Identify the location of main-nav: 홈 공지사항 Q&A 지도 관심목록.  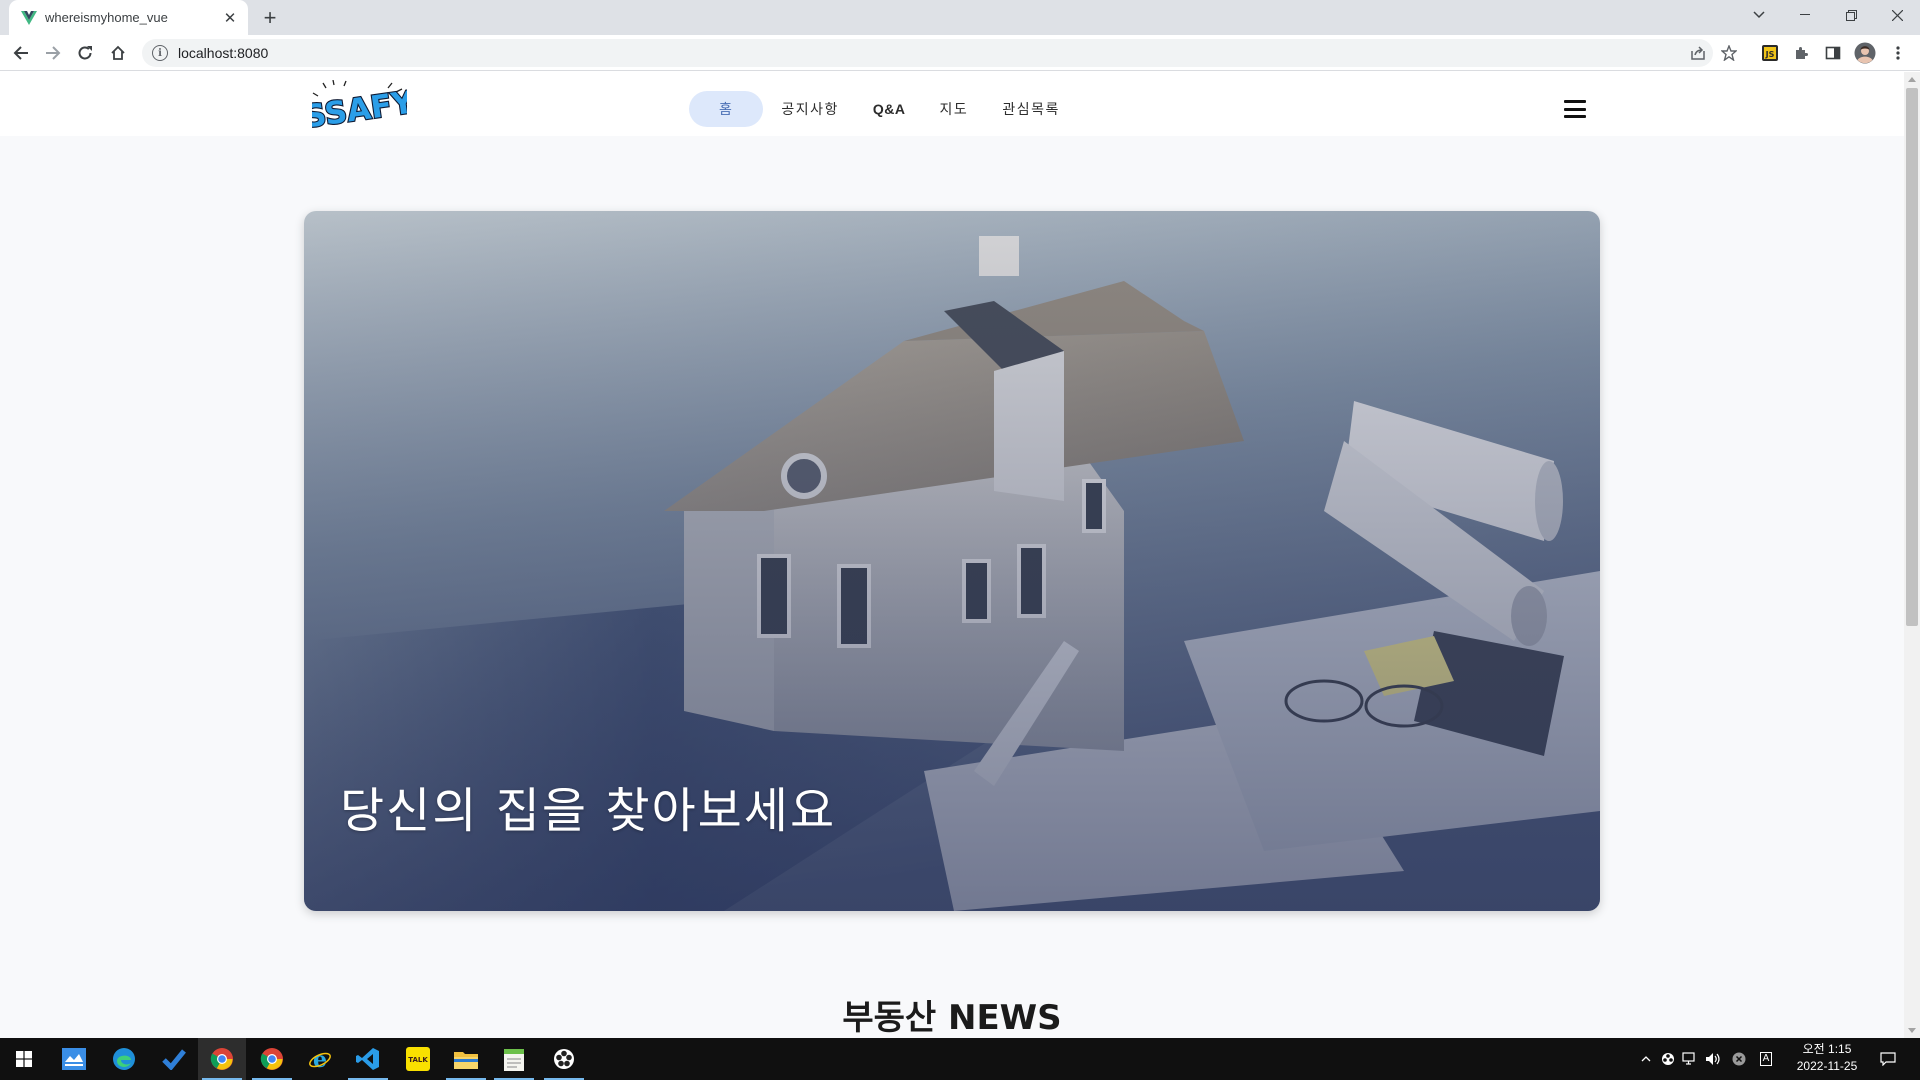
(882, 109).